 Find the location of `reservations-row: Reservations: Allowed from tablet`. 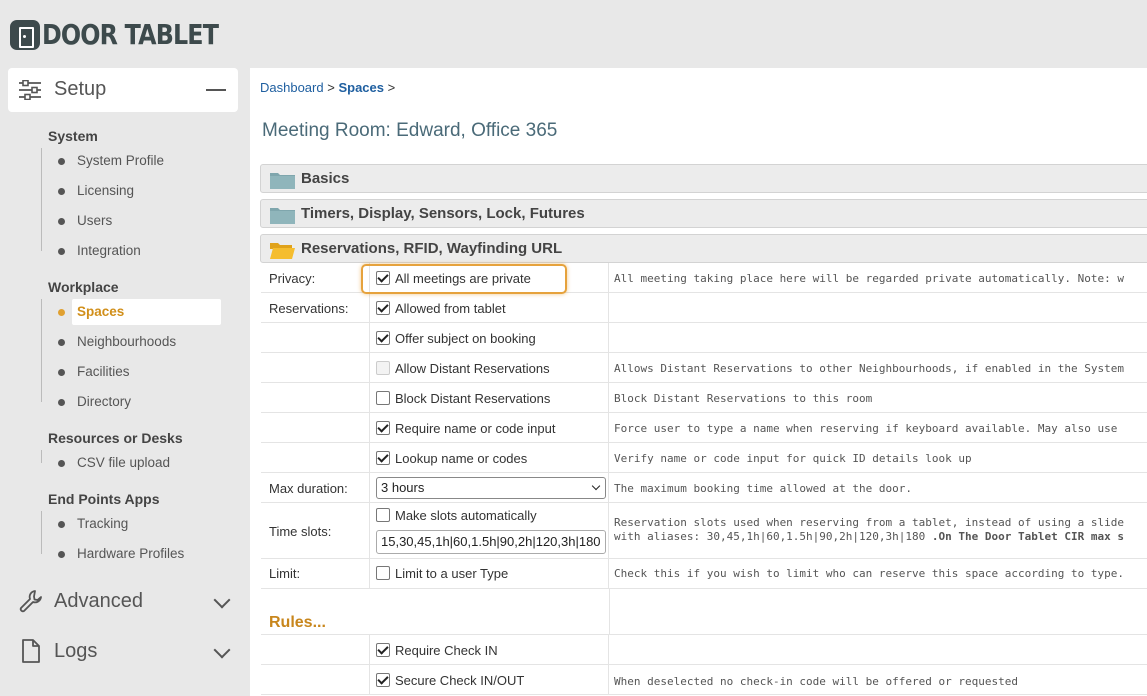

reservations-row: Reservations: Allowed from tablet is located at coordinates (704, 308).